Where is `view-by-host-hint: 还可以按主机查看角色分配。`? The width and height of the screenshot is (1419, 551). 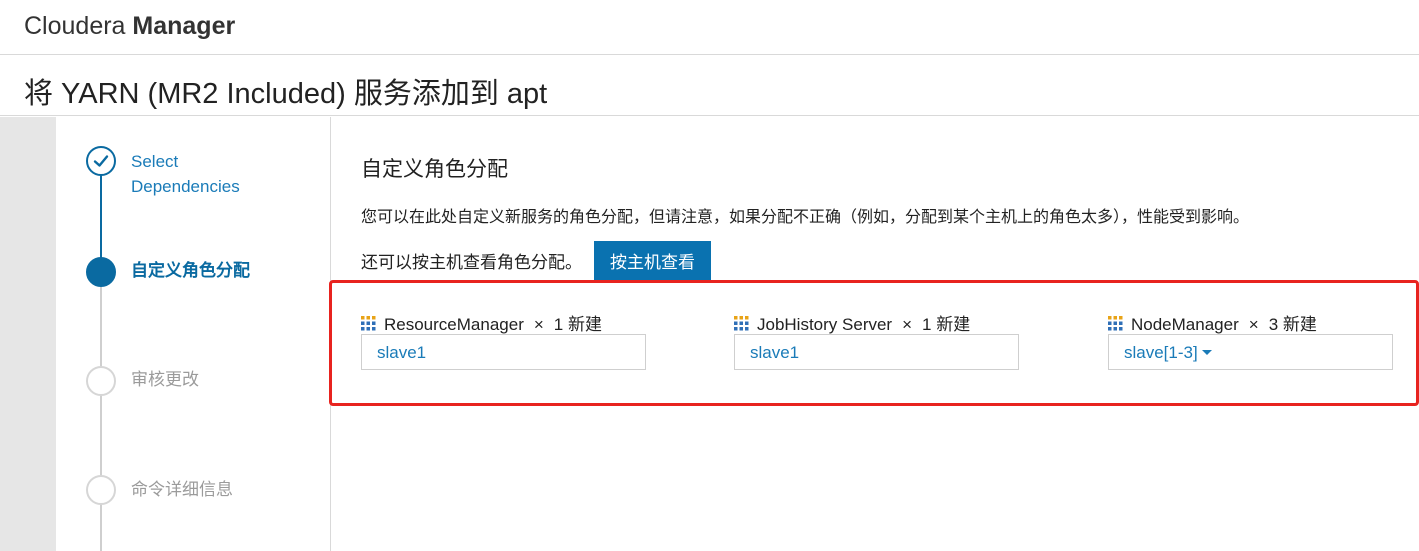 view-by-host-hint: 还可以按主机查看角色分配。 is located at coordinates (471, 262).